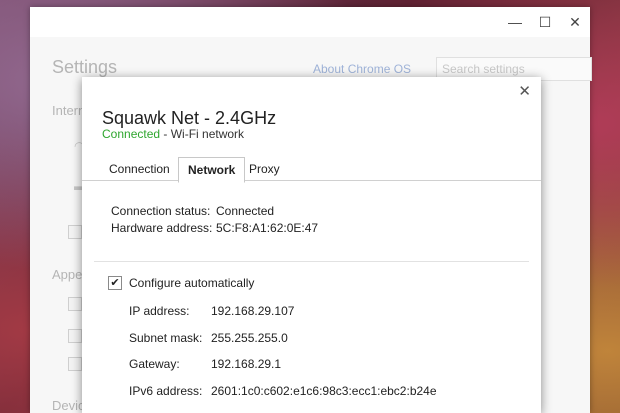 Image resolution: width=620 pixels, height=413 pixels. What do you see at coordinates (515, 22) in the screenshot?
I see `minimize-button: —` at bounding box center [515, 22].